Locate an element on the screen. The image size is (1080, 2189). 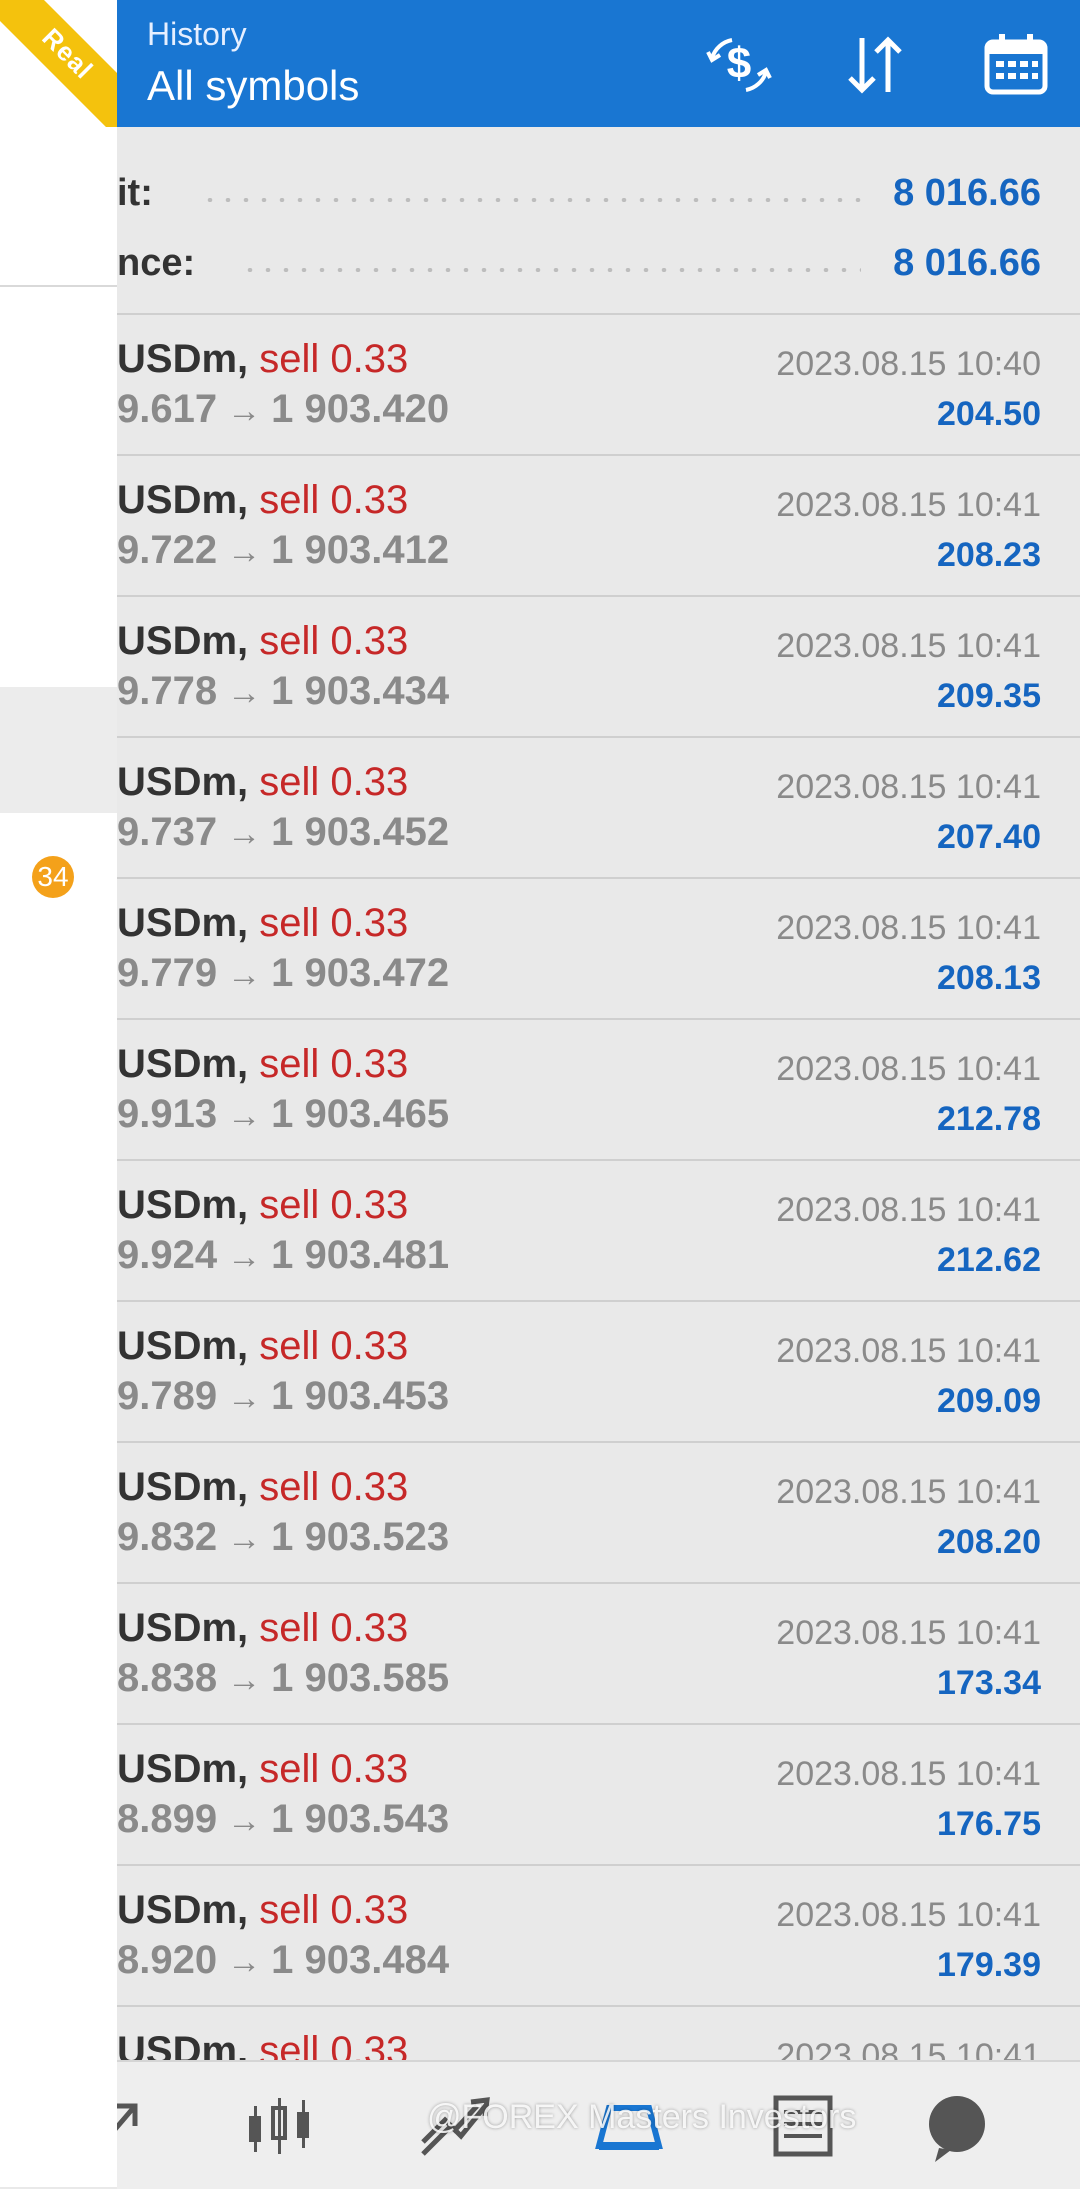
open-price: 9.924 is located at coordinates (167, 1255).